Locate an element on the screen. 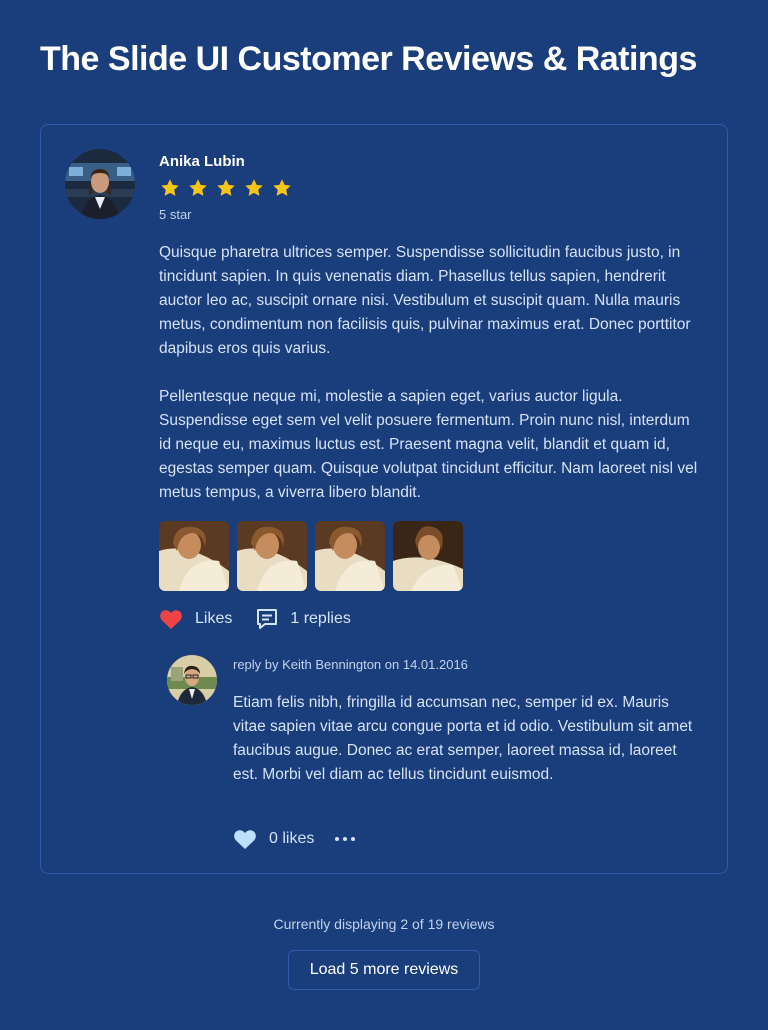 The width and height of the screenshot is (768, 1030). replies-button: 1 replies is located at coordinates (303, 619).